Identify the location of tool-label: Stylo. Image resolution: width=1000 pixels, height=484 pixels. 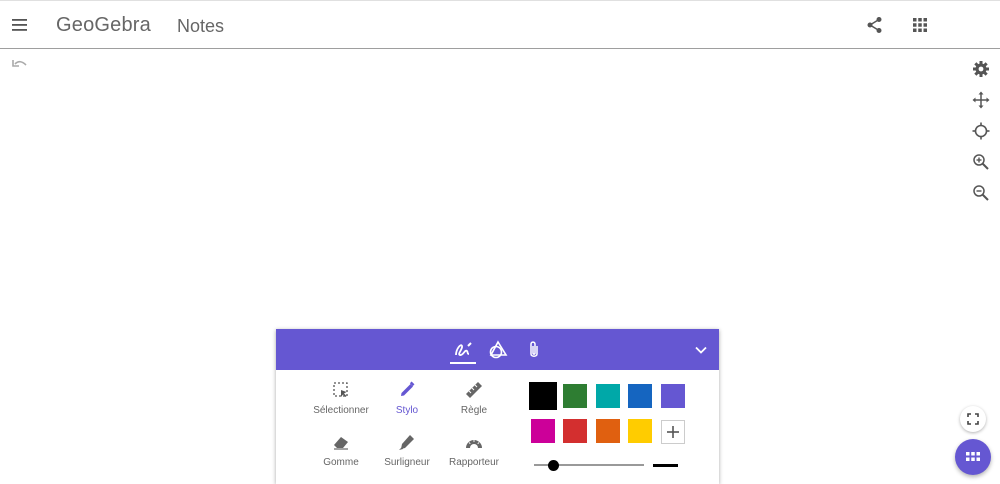
(407, 410).